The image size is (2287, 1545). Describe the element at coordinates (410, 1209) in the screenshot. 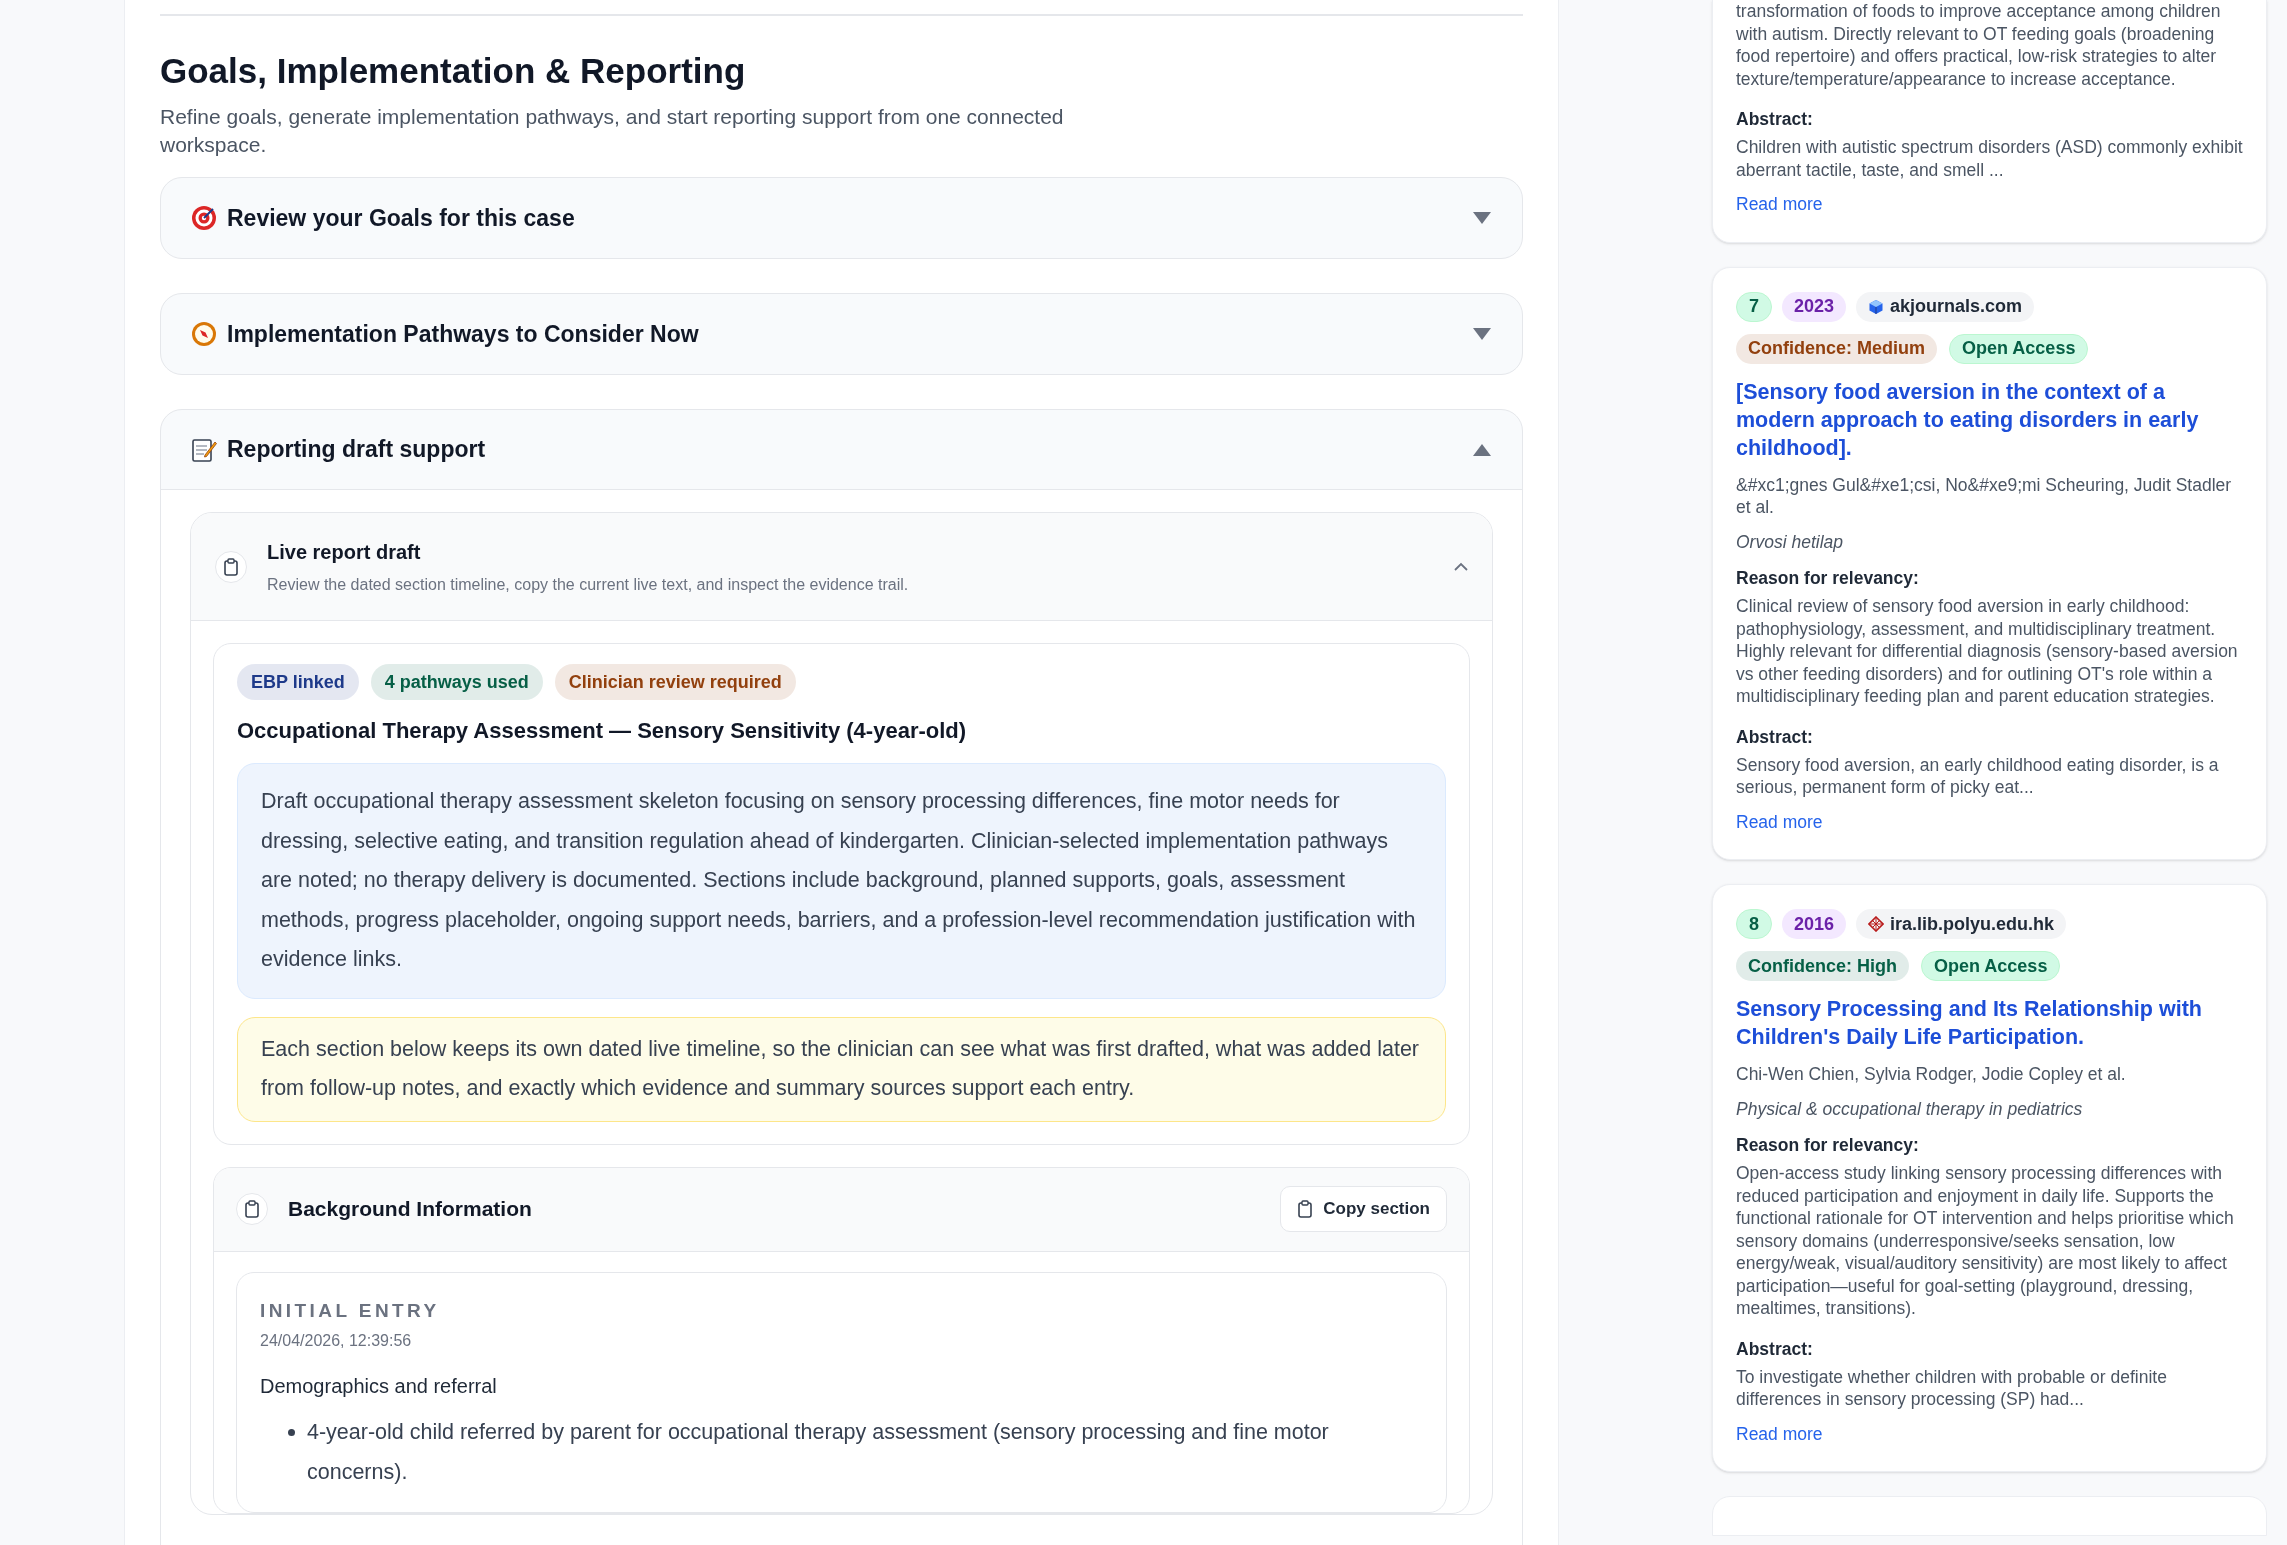

I see `section-title: Background Information` at that location.